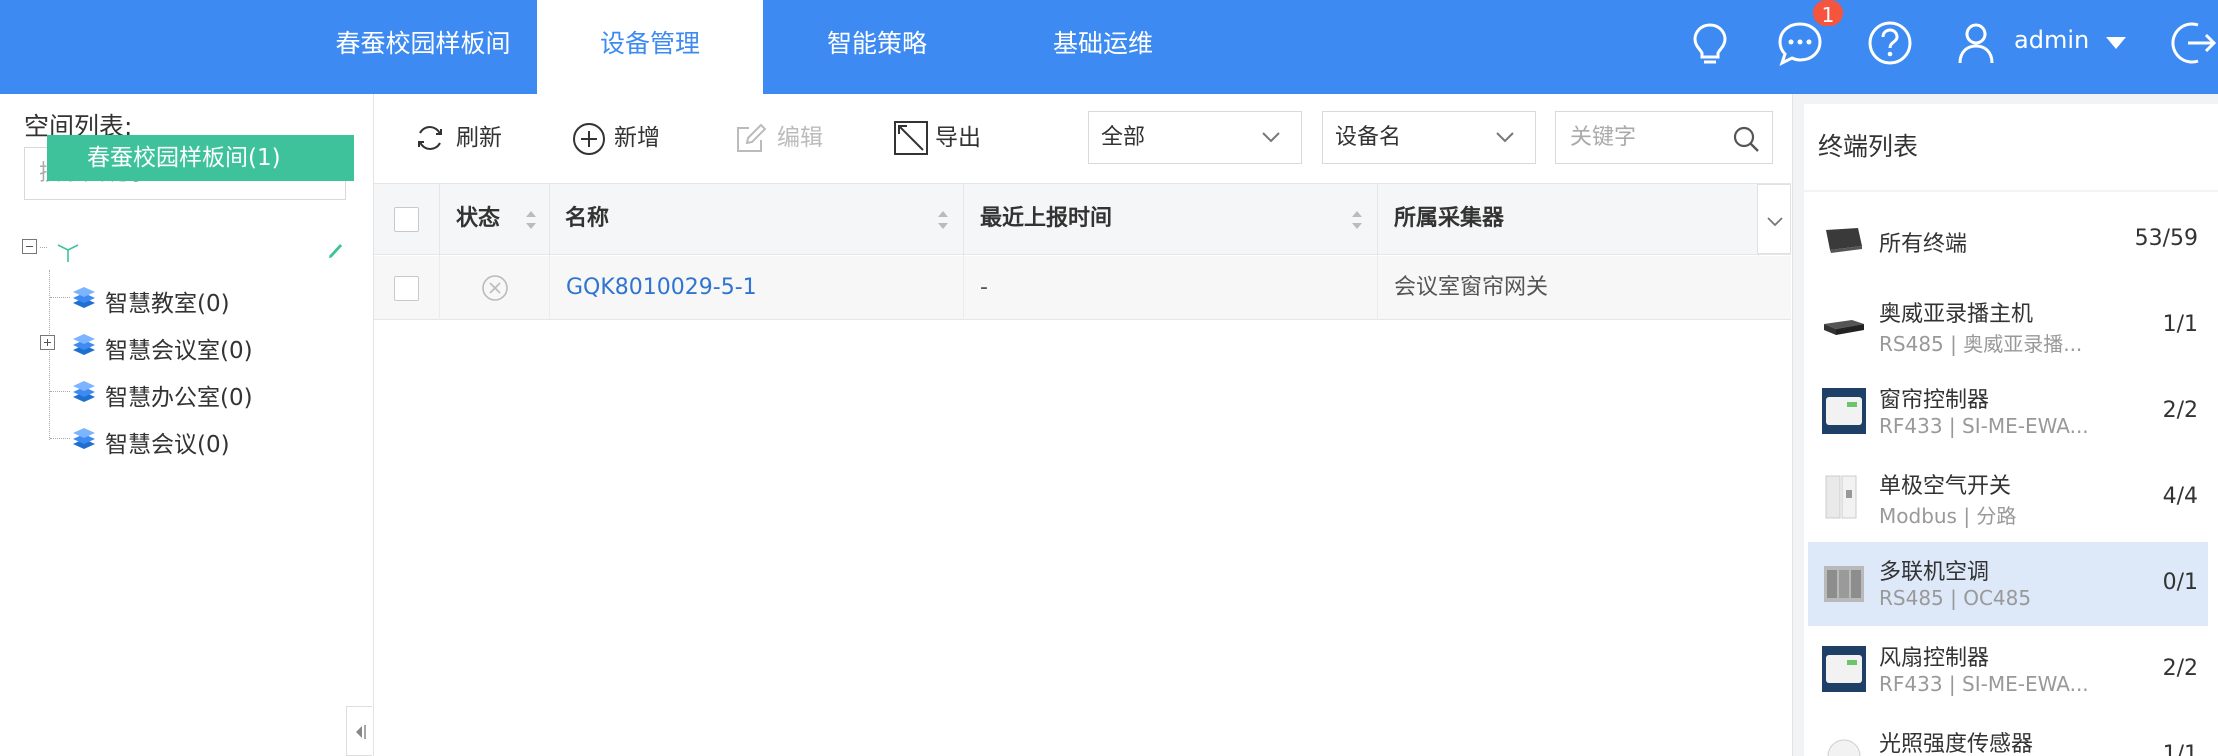 Image resolution: width=2218 pixels, height=756 pixels. Describe the element at coordinates (1603, 137) in the screenshot. I see `keyword-placeholder: 关键字` at that location.